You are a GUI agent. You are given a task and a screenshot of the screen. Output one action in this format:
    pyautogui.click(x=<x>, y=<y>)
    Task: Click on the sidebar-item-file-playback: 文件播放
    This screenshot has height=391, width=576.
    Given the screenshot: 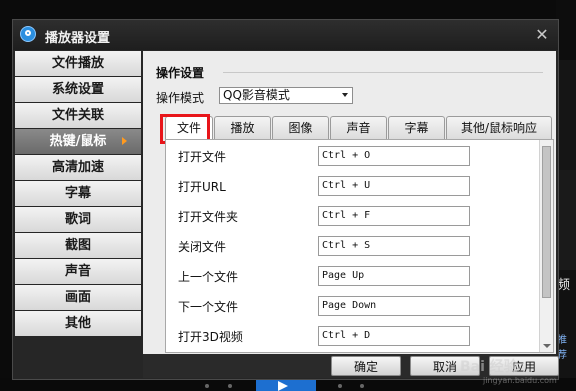 What is the action you would take?
    pyautogui.click(x=78, y=63)
    